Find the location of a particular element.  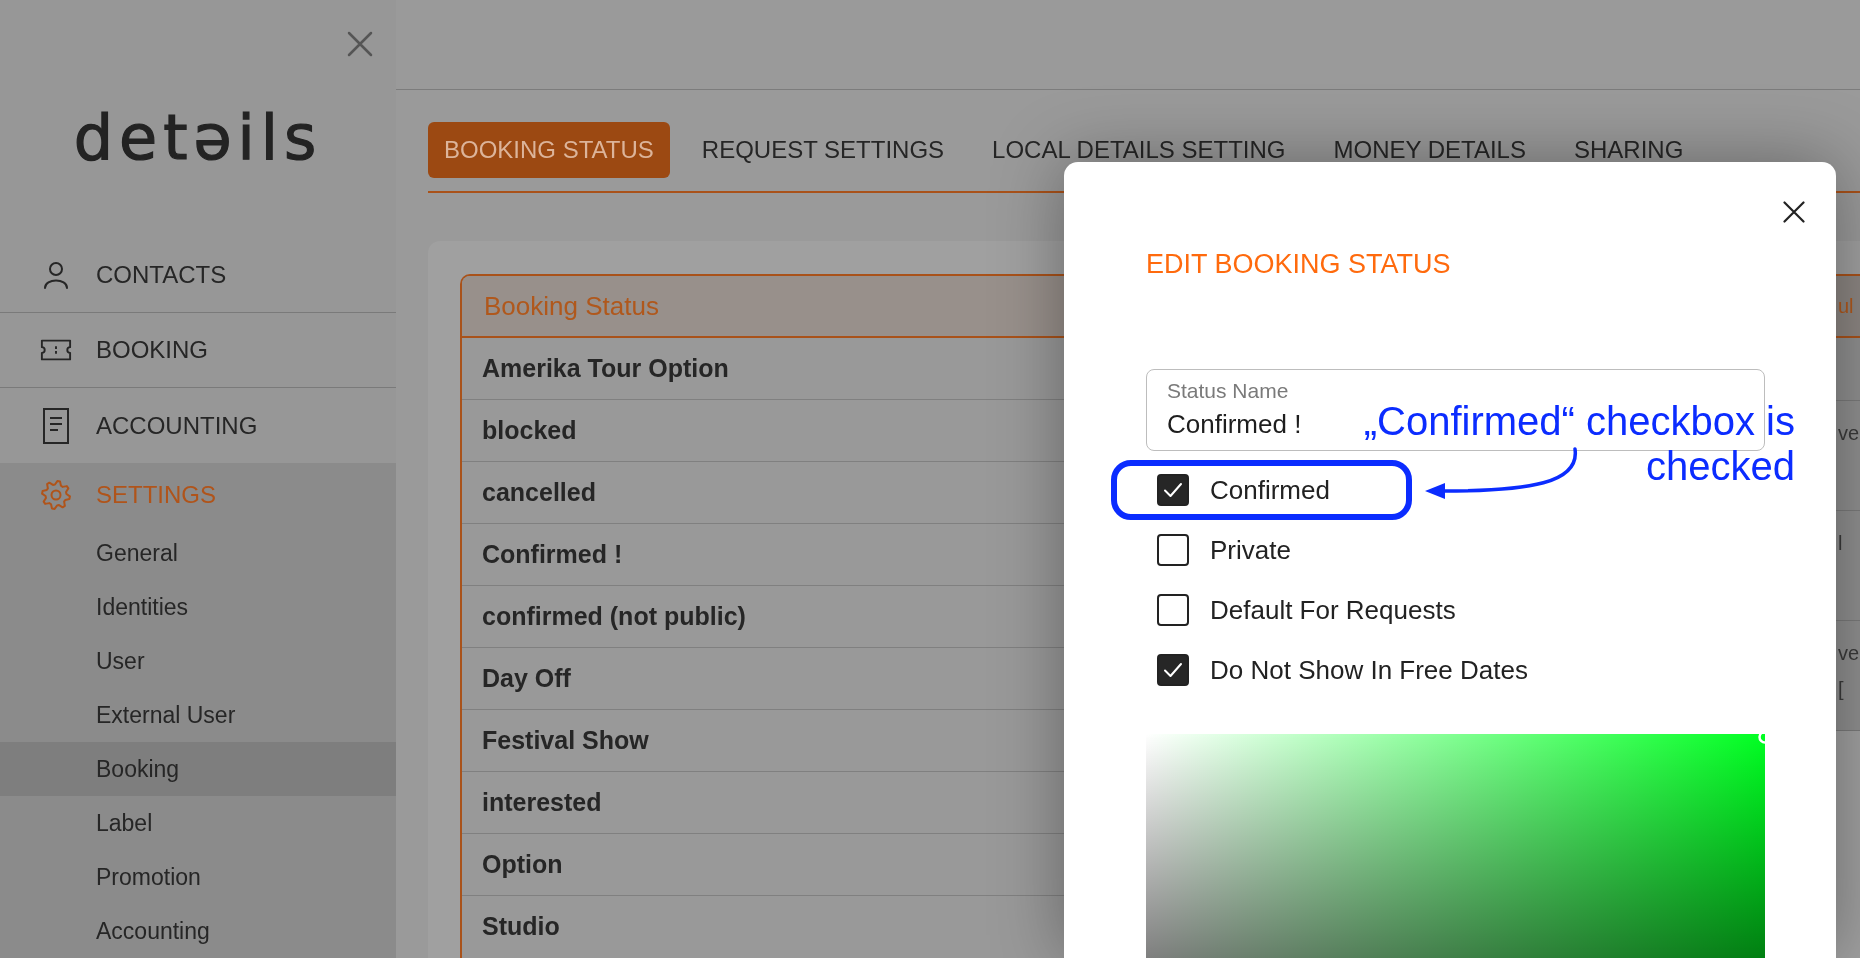

person-icon is located at coordinates (56, 275).